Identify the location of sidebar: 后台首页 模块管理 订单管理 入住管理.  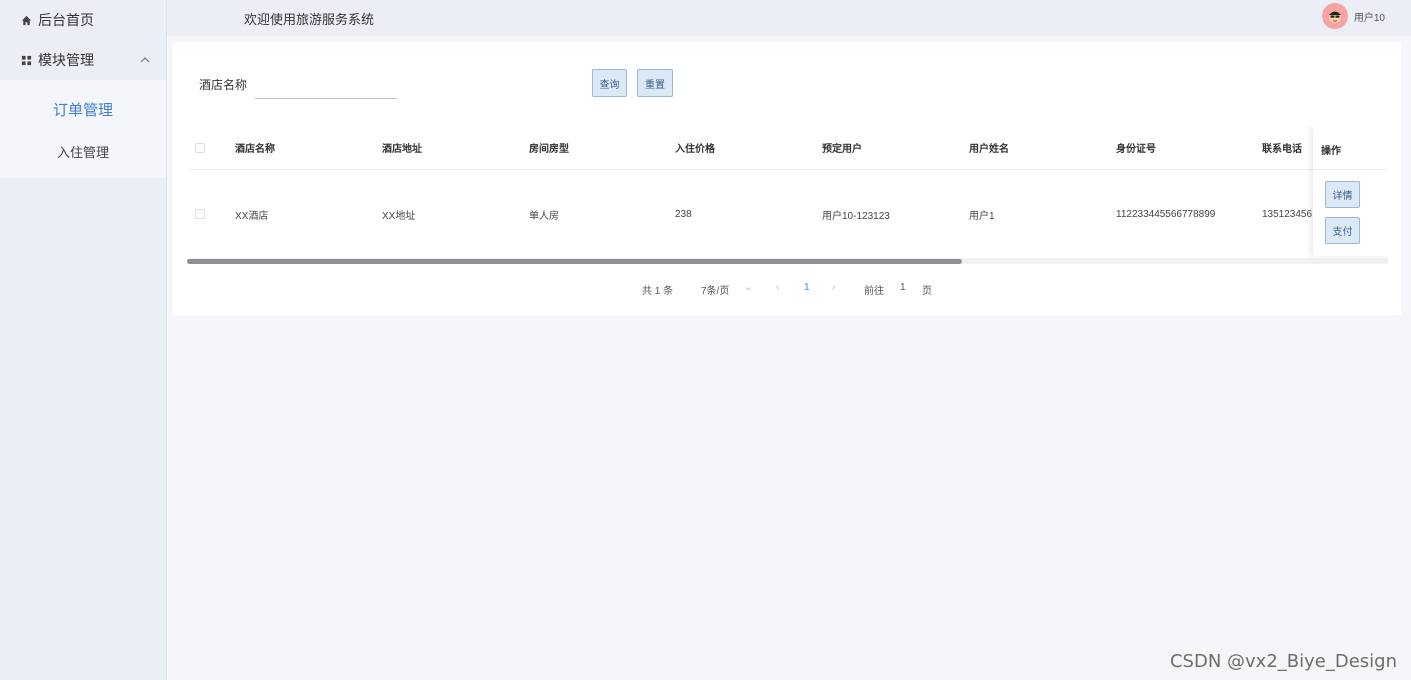
(83, 340).